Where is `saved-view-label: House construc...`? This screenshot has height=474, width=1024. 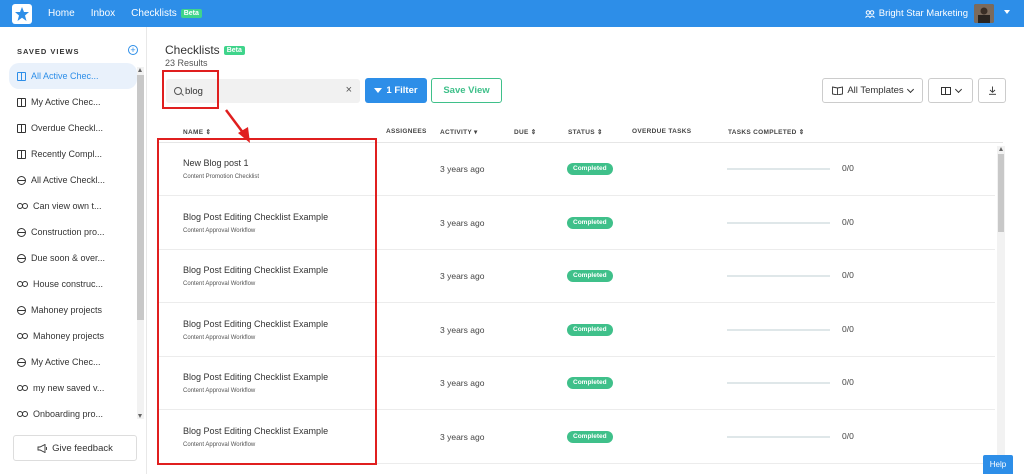 saved-view-label: House construc... is located at coordinates (68, 284).